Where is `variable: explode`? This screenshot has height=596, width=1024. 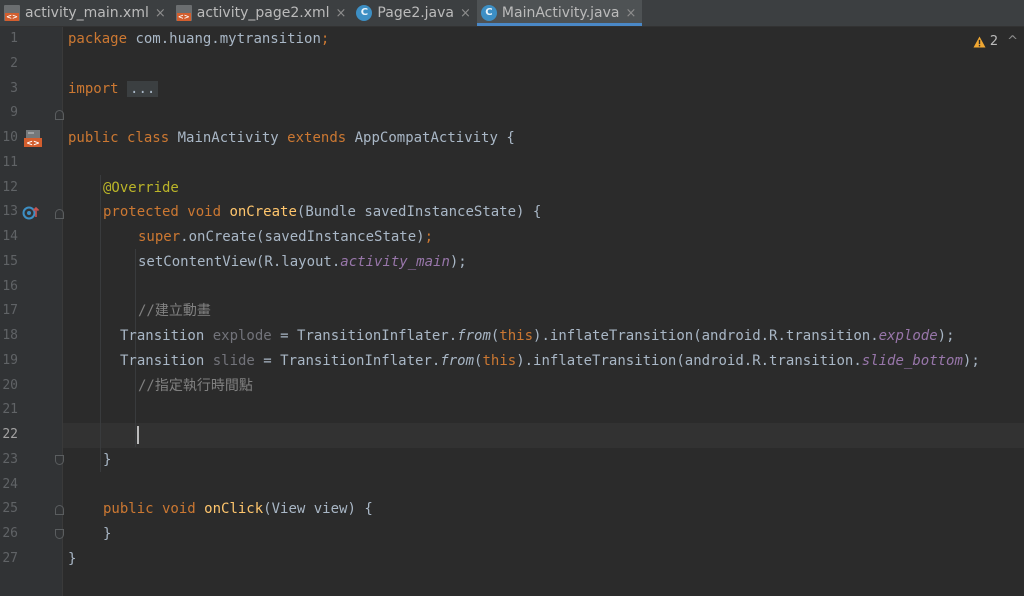 variable: explode is located at coordinates (242, 336).